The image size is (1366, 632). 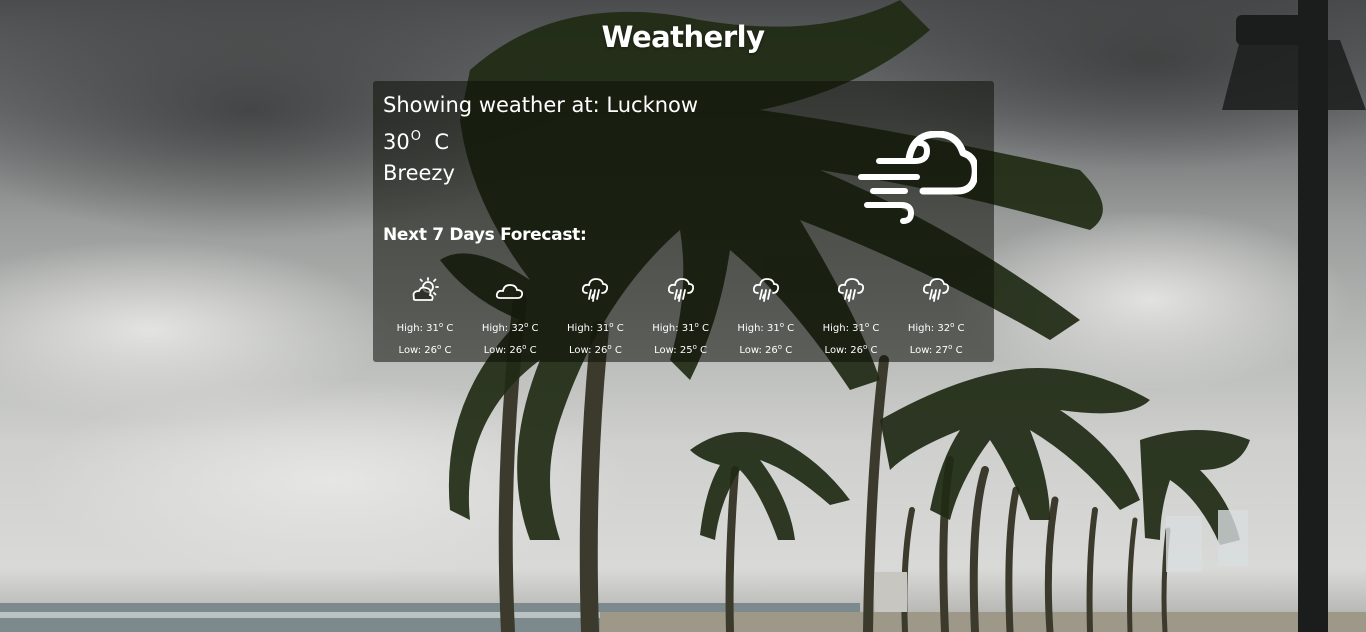 I want to click on location-label: Showing weather at: Lucknow, so click(x=541, y=105).